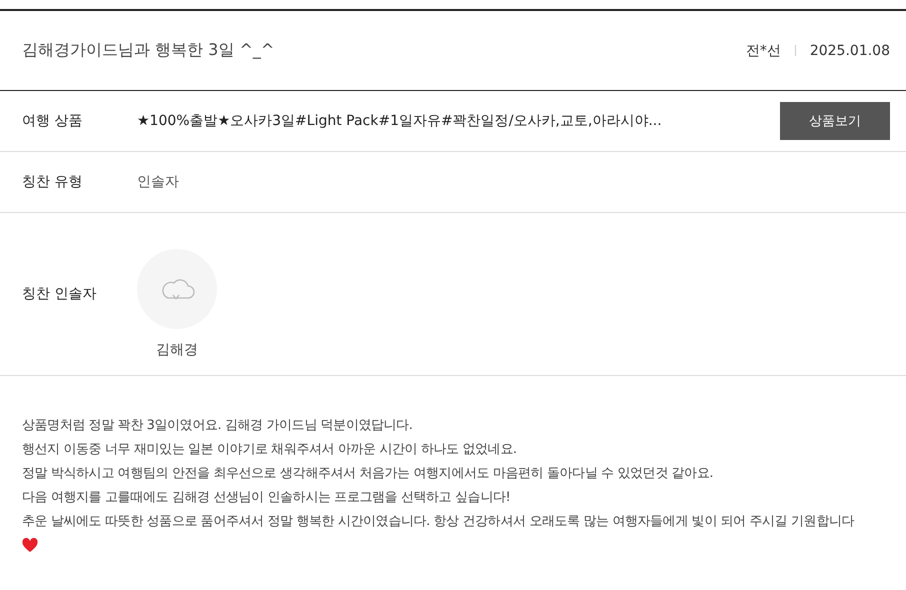 The width and height of the screenshot is (906, 590). I want to click on review-date: 2025.01.08, so click(850, 50).